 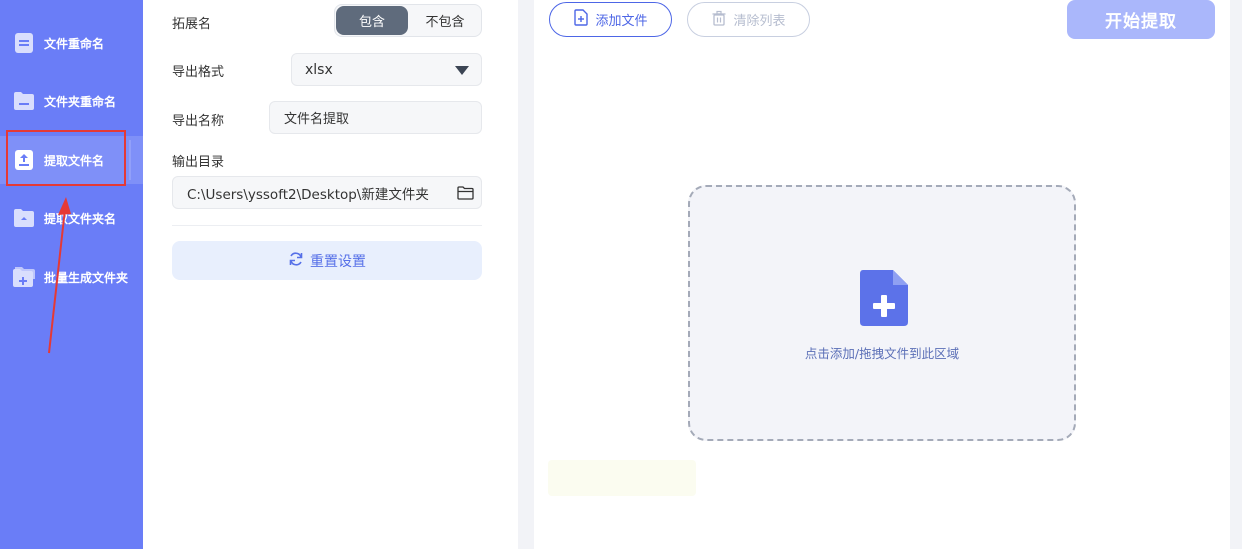 I want to click on clear-list-button: 清除列表, so click(x=748, y=19).